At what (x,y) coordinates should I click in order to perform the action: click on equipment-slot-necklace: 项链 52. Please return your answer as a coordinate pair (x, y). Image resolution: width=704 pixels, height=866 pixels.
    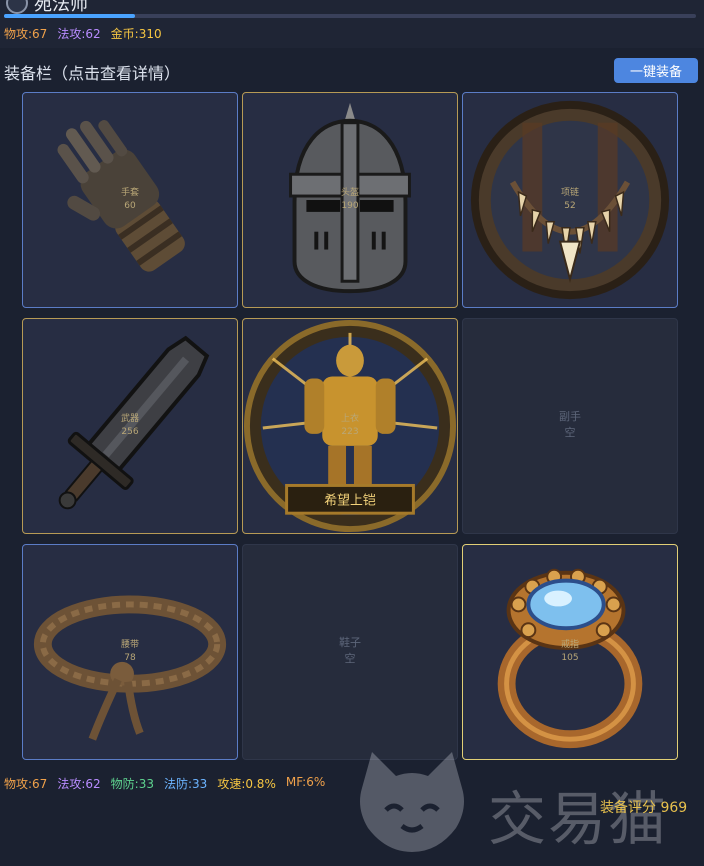
    Looking at the image, I should click on (570, 200).